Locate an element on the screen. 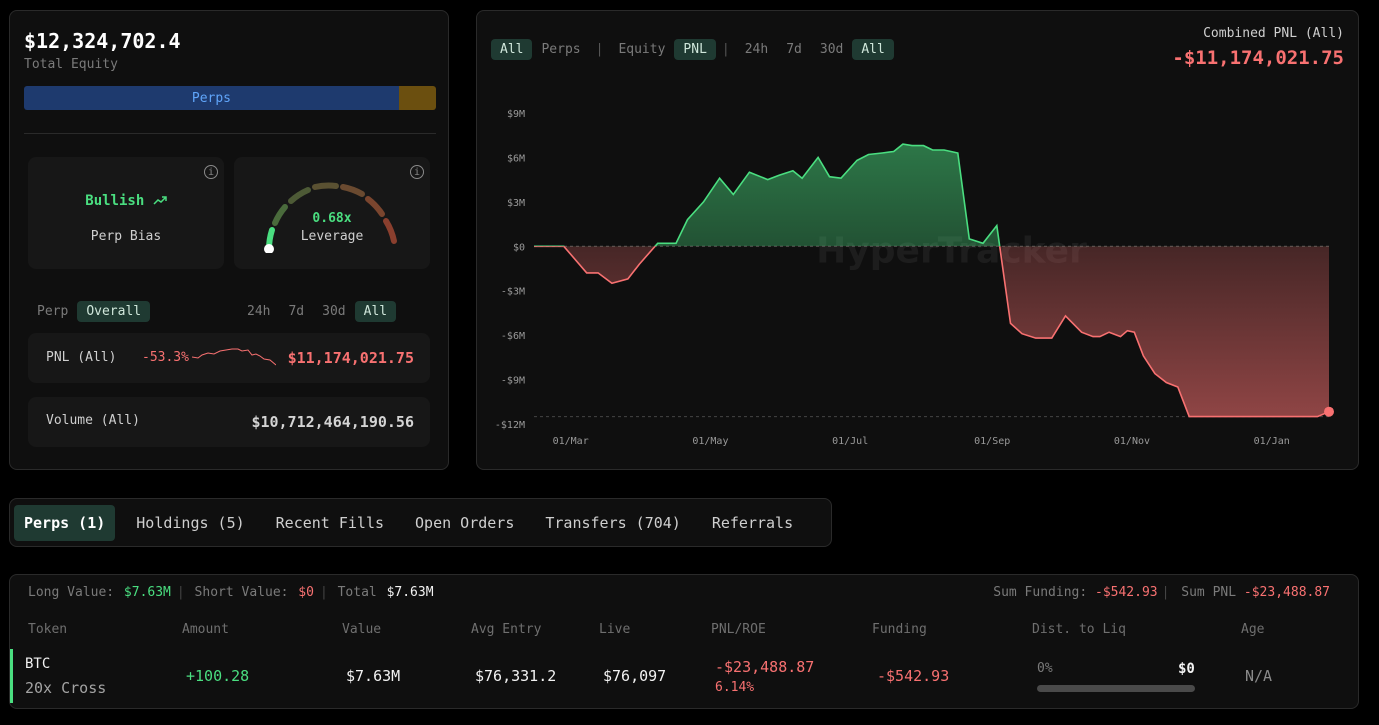 The image size is (1379, 725). tab-chart-perps: Perps is located at coordinates (560, 49).